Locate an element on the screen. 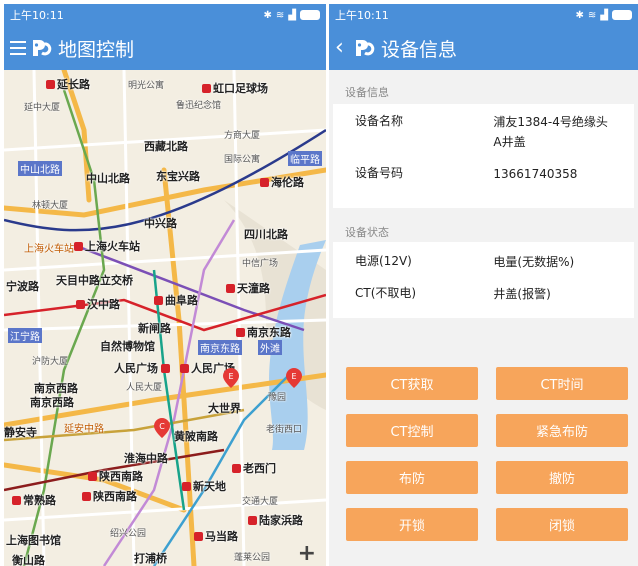 This screenshot has width=638, height=566. battery-icon is located at coordinates (622, 15).